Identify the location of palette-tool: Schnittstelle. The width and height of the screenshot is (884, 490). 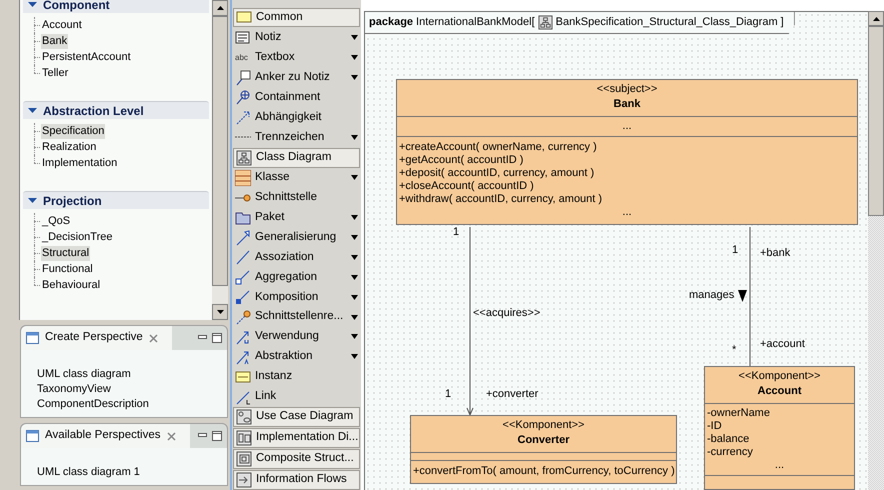
(306, 197).